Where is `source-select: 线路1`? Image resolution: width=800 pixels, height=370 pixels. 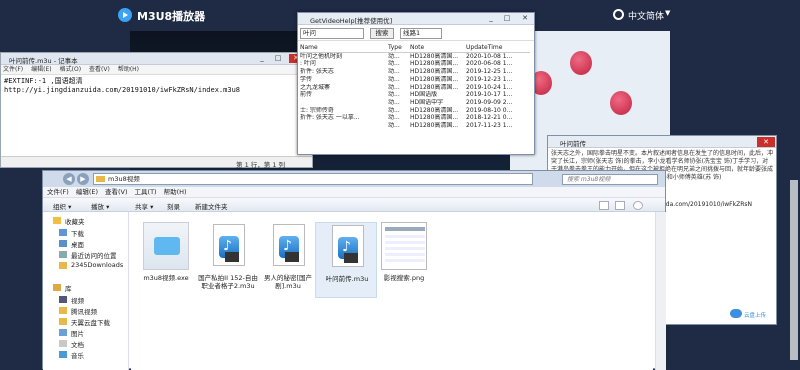 source-select: 线路1 is located at coordinates (421, 33).